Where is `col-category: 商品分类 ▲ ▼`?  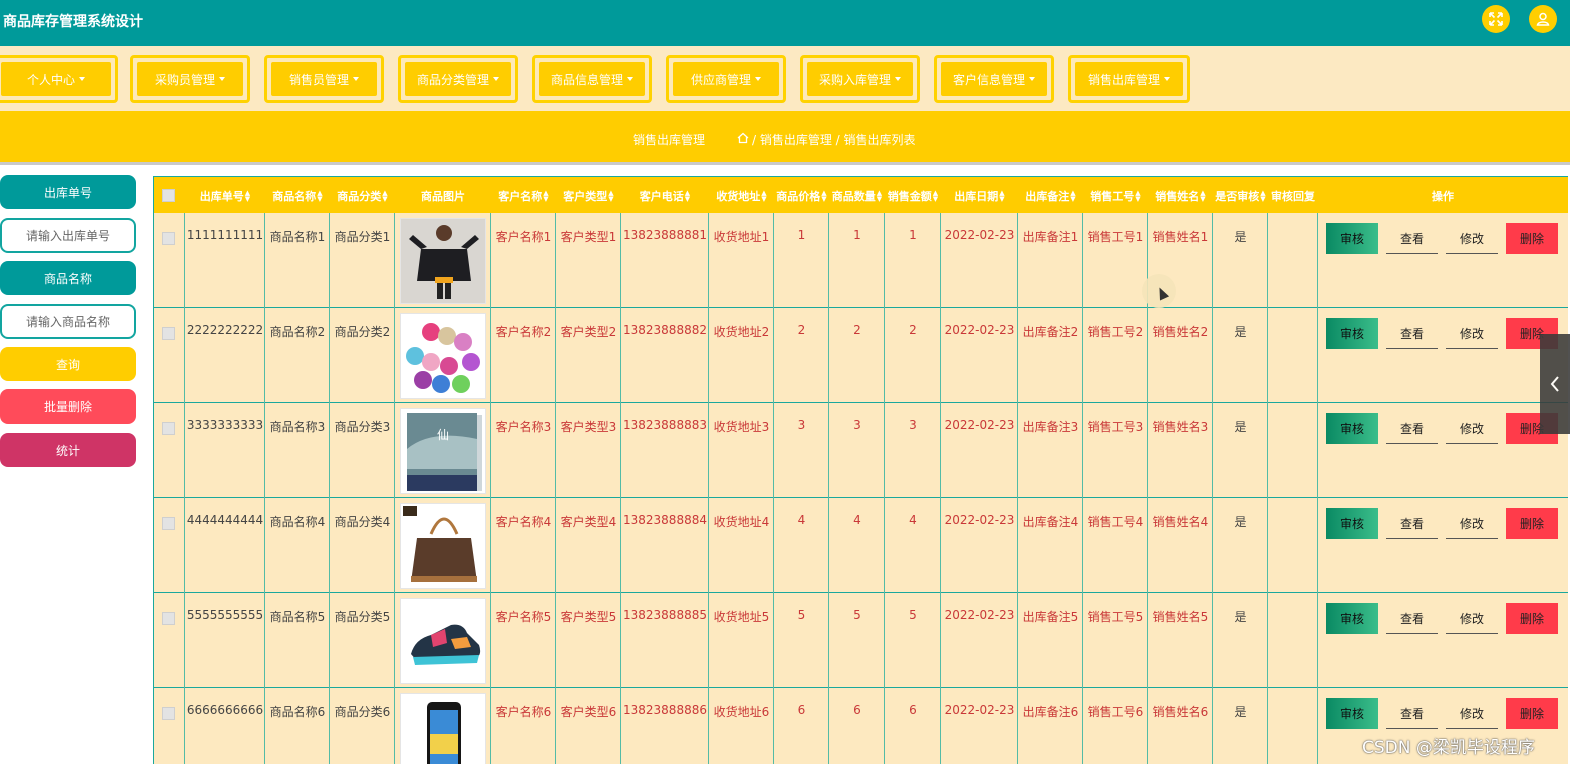
col-category: 商品分类 ▲ ▼ is located at coordinates (362, 195).